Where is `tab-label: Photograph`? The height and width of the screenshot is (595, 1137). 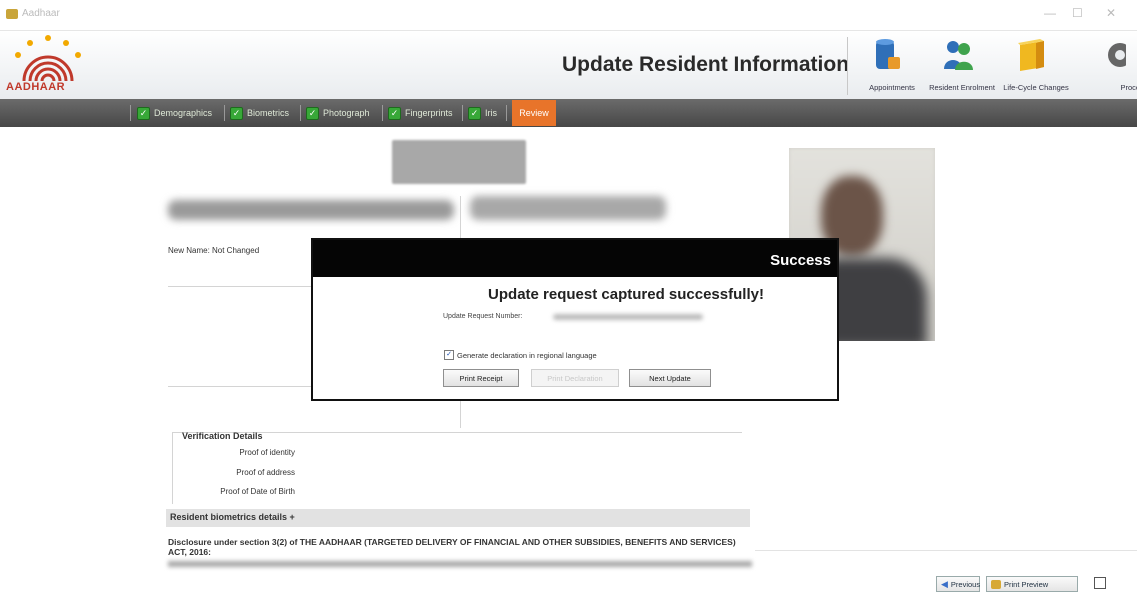 tab-label: Photograph is located at coordinates (346, 113).